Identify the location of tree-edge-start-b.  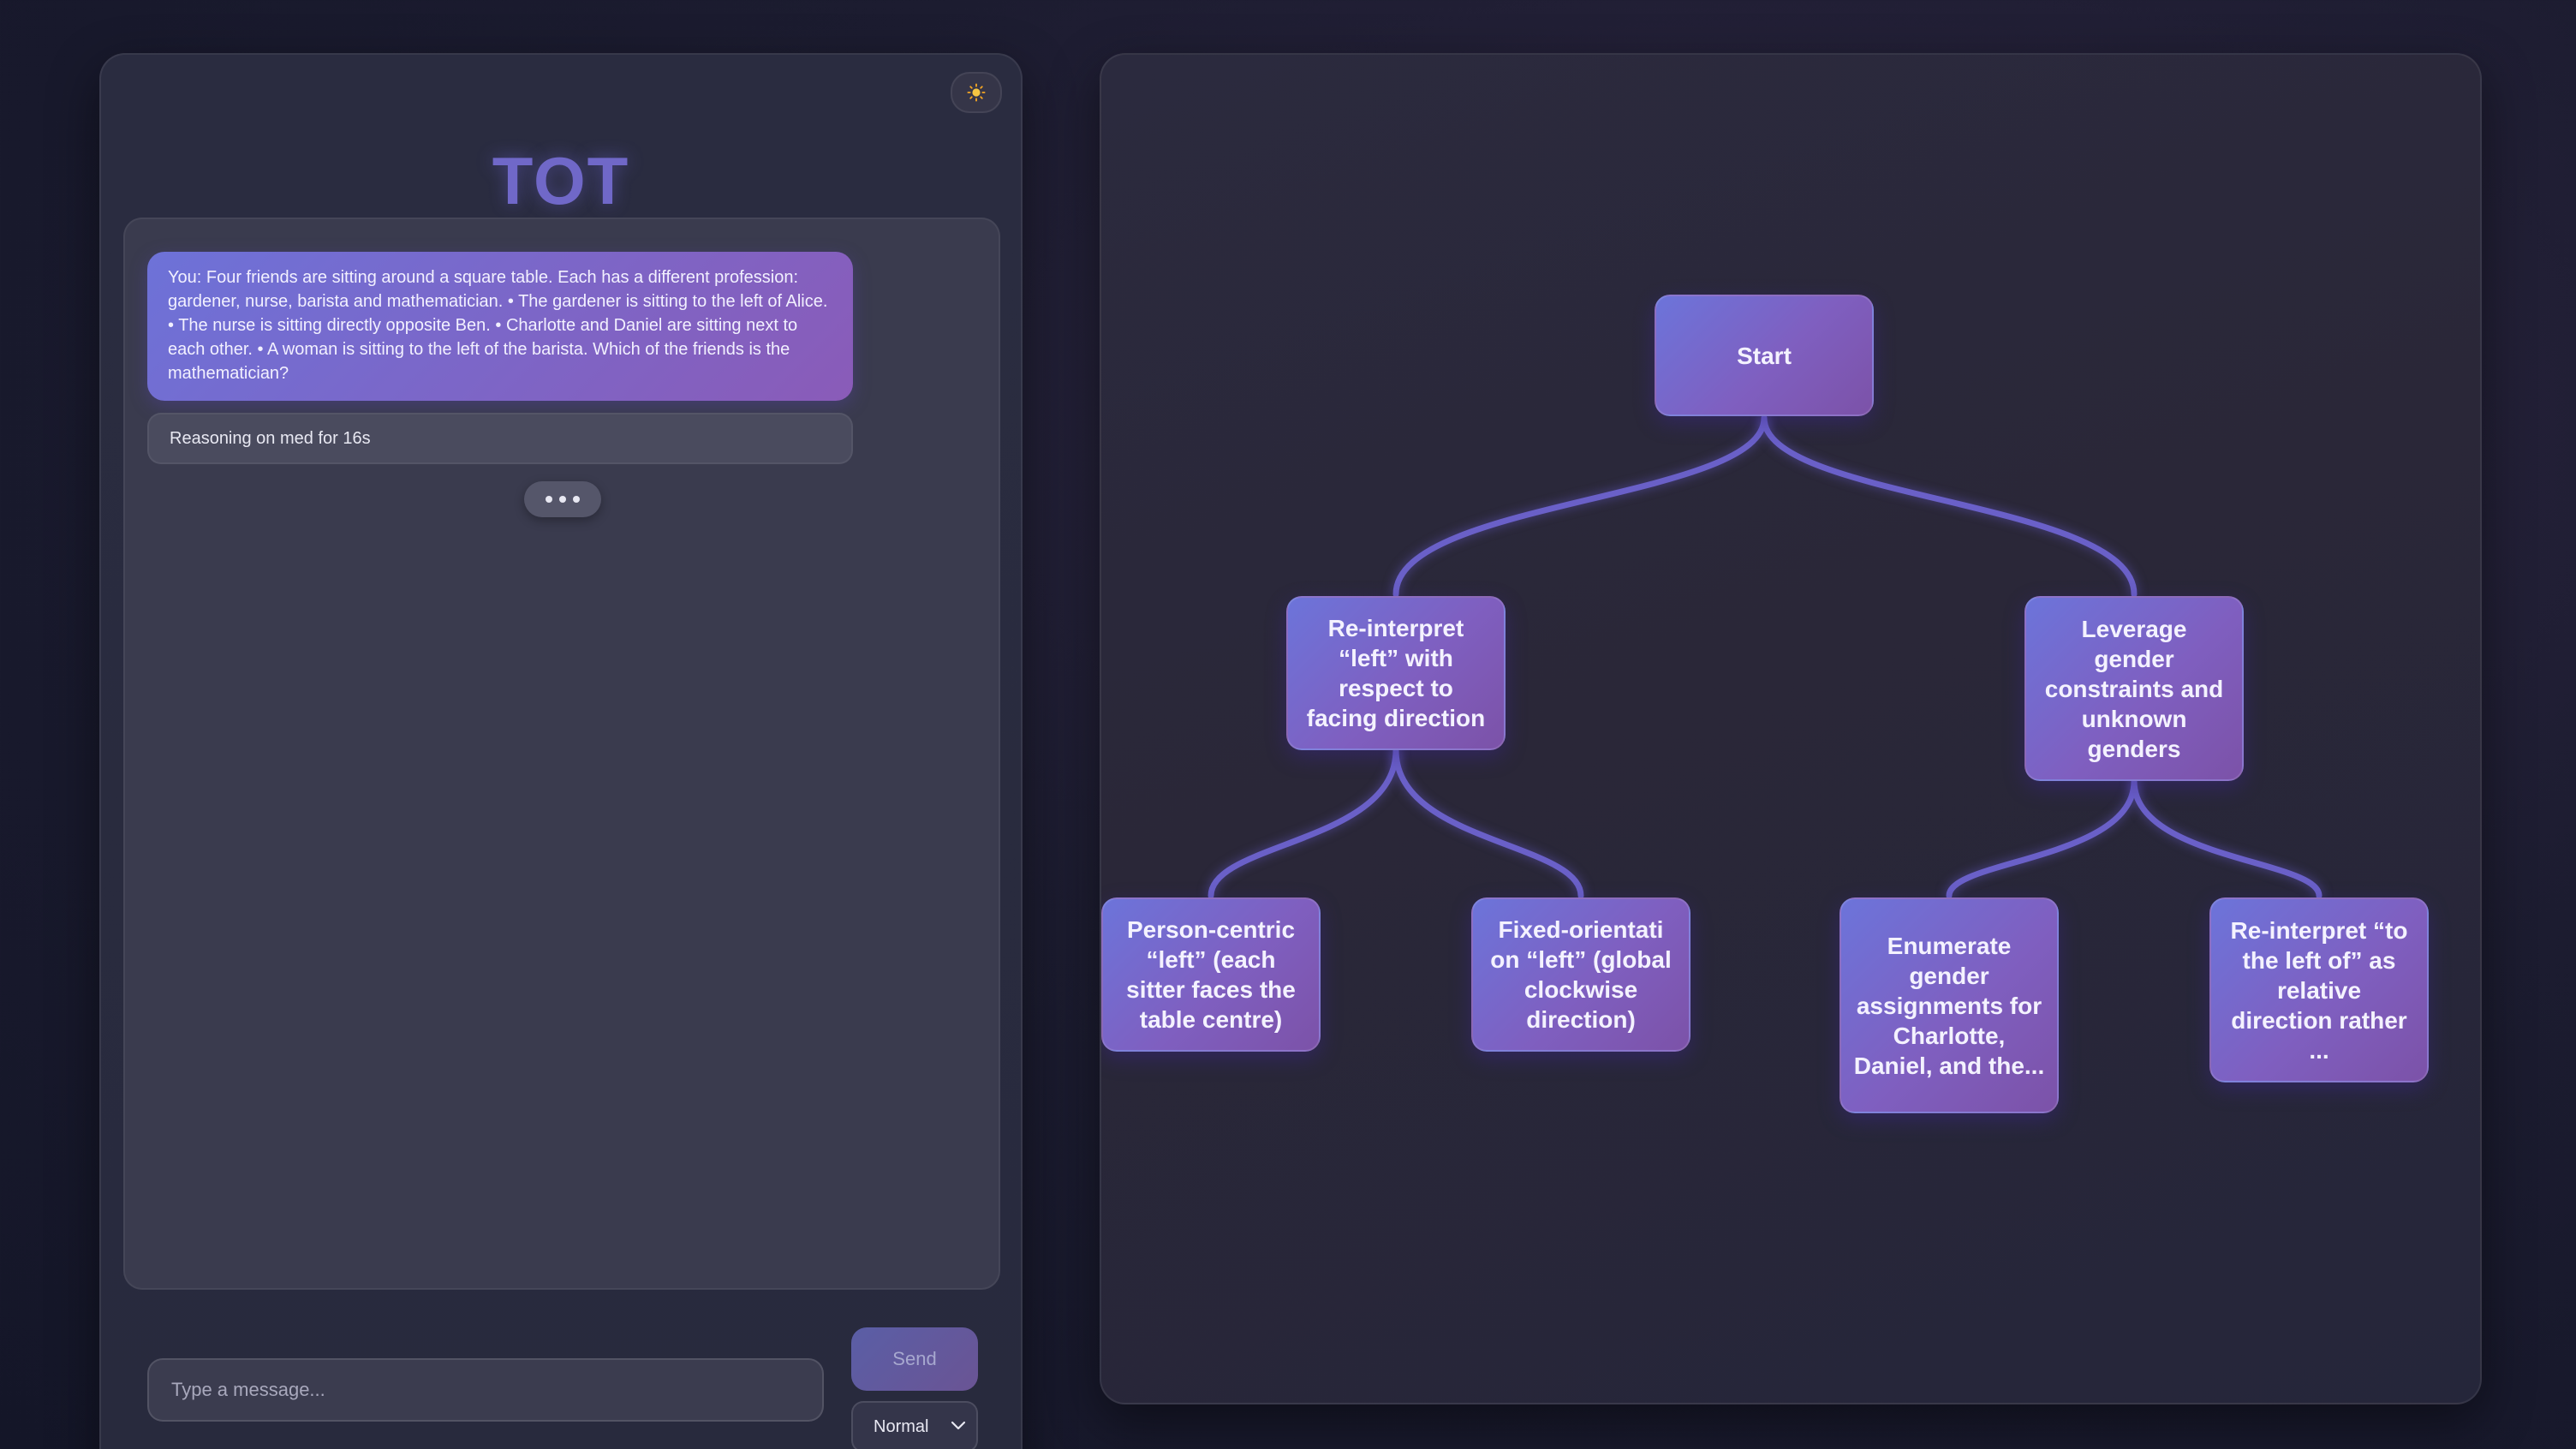
(1949, 506).